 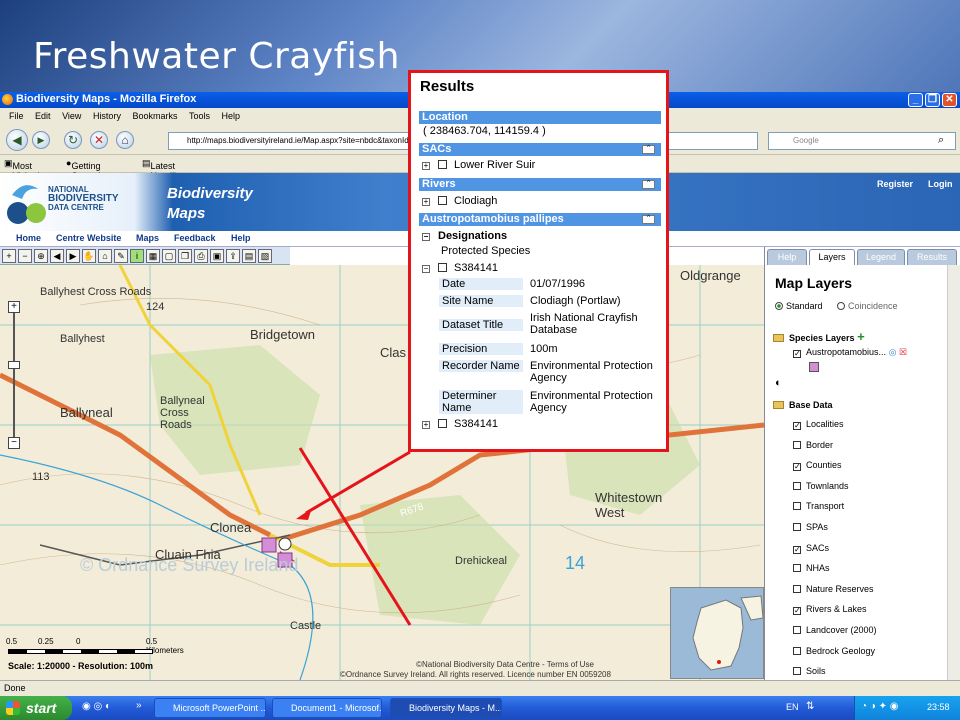 What do you see at coordinates (818, 506) in the screenshot?
I see `base-layer-item: Transport` at bounding box center [818, 506].